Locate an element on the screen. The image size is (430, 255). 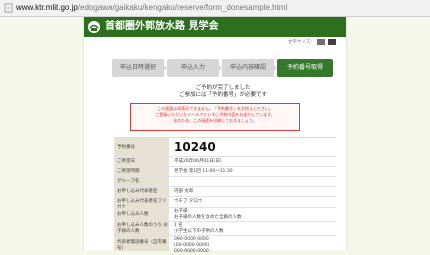
row-value: 見学会 第1回 11:00〜11:30 is located at coordinates (203, 171).